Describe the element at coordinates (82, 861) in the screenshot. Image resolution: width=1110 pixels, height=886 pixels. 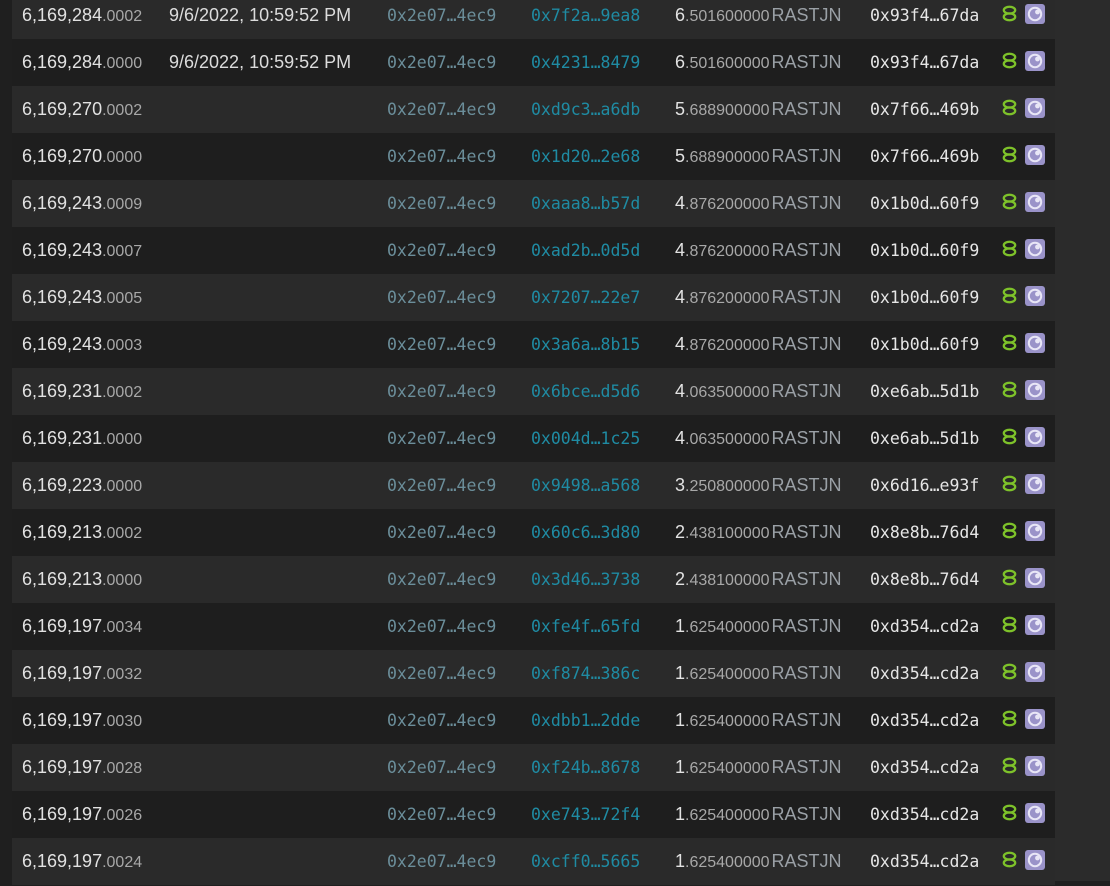
I see `block-number: 6,169,197.0024` at that location.